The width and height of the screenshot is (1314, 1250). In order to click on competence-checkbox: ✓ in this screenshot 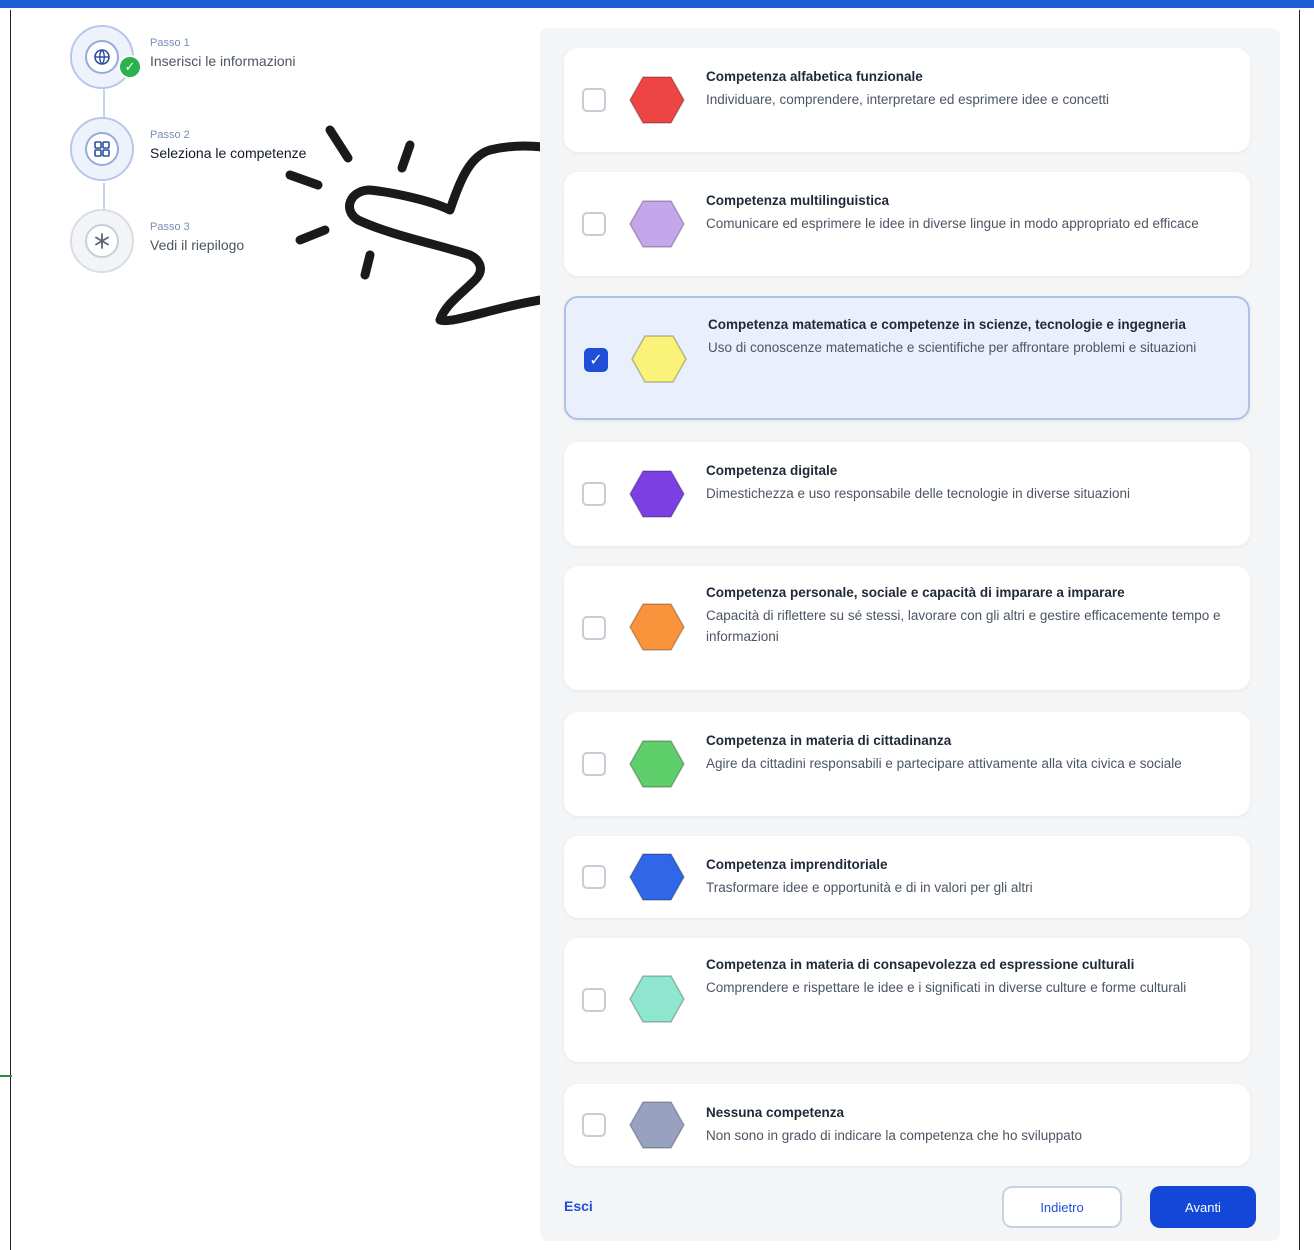, I will do `click(596, 360)`.